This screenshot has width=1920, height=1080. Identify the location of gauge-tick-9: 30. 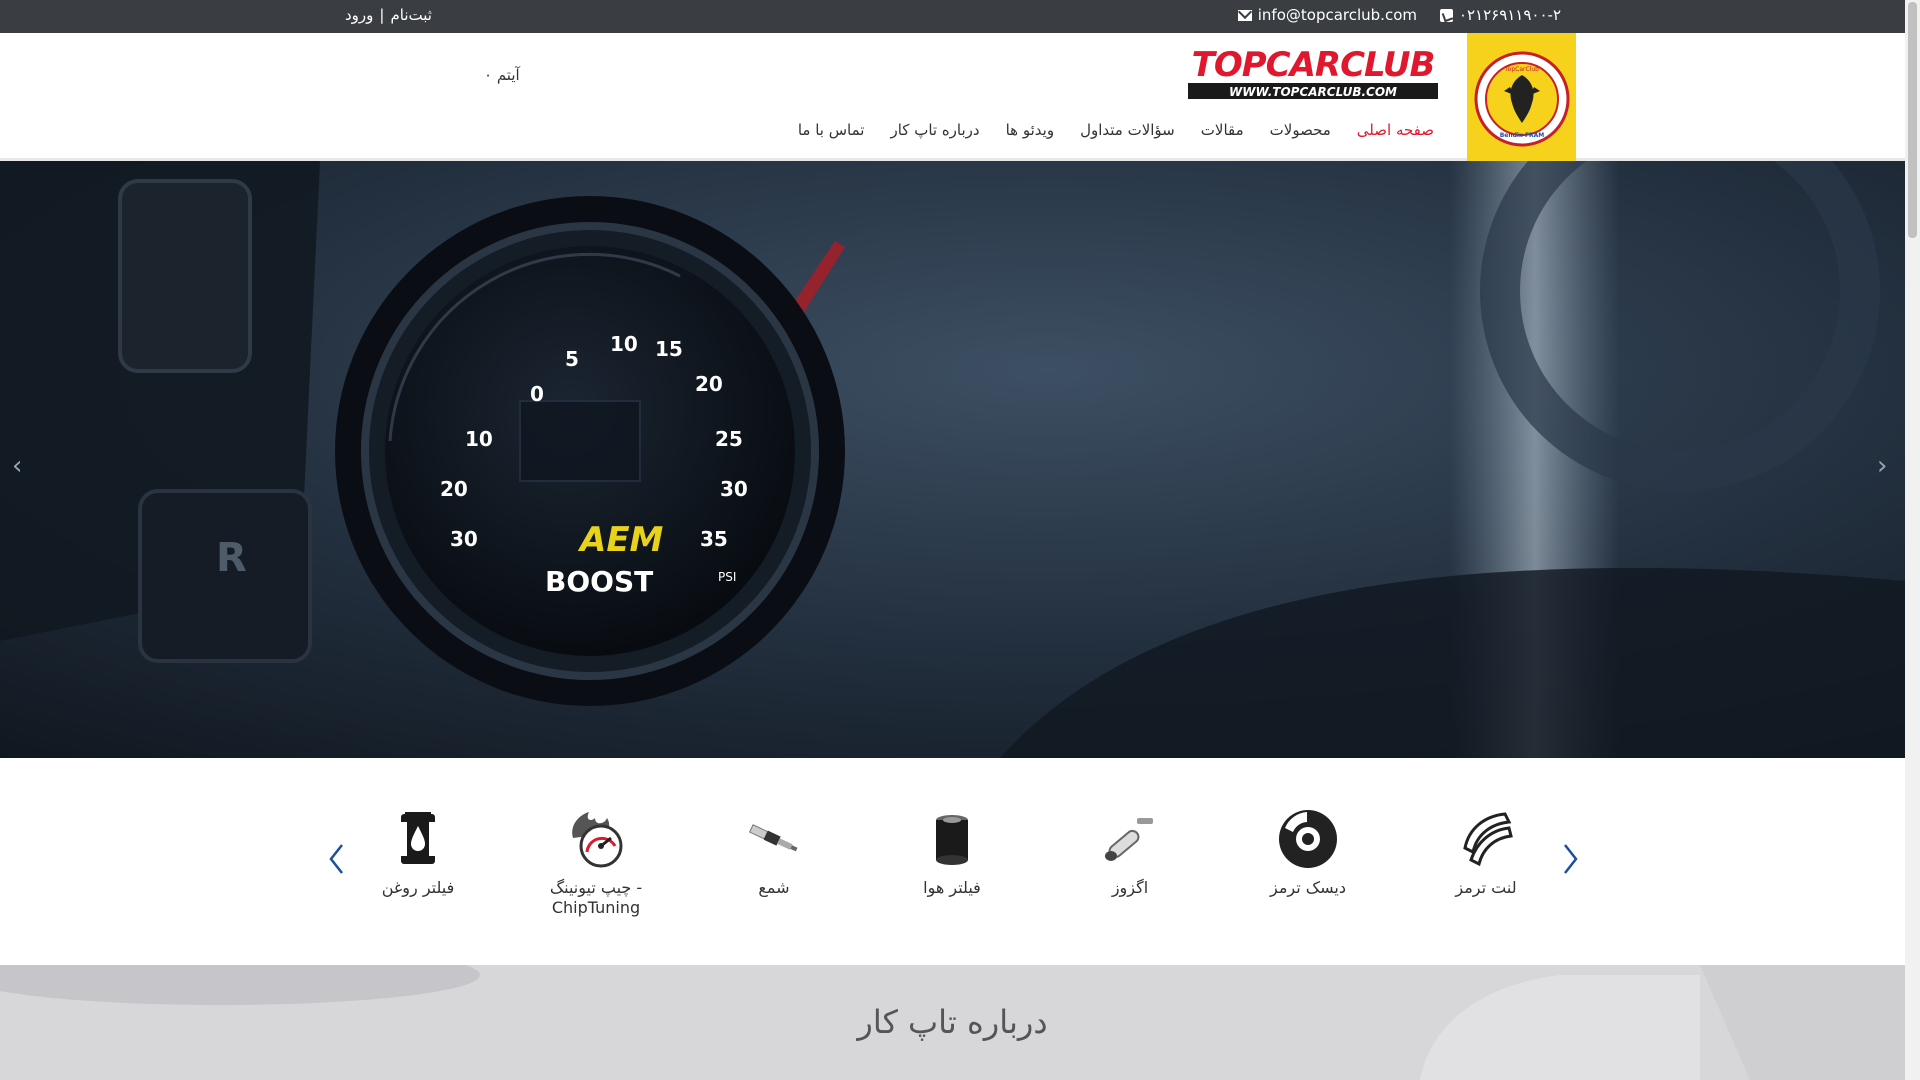
(734, 489).